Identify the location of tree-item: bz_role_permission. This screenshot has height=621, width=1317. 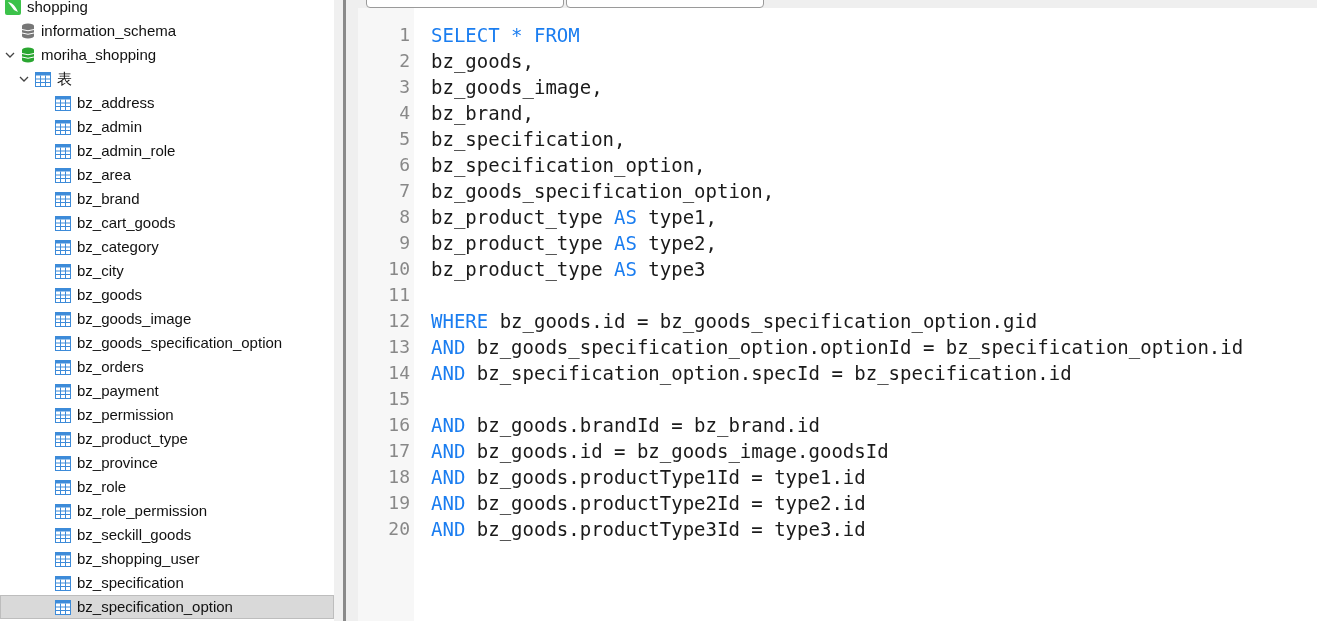
(167, 511).